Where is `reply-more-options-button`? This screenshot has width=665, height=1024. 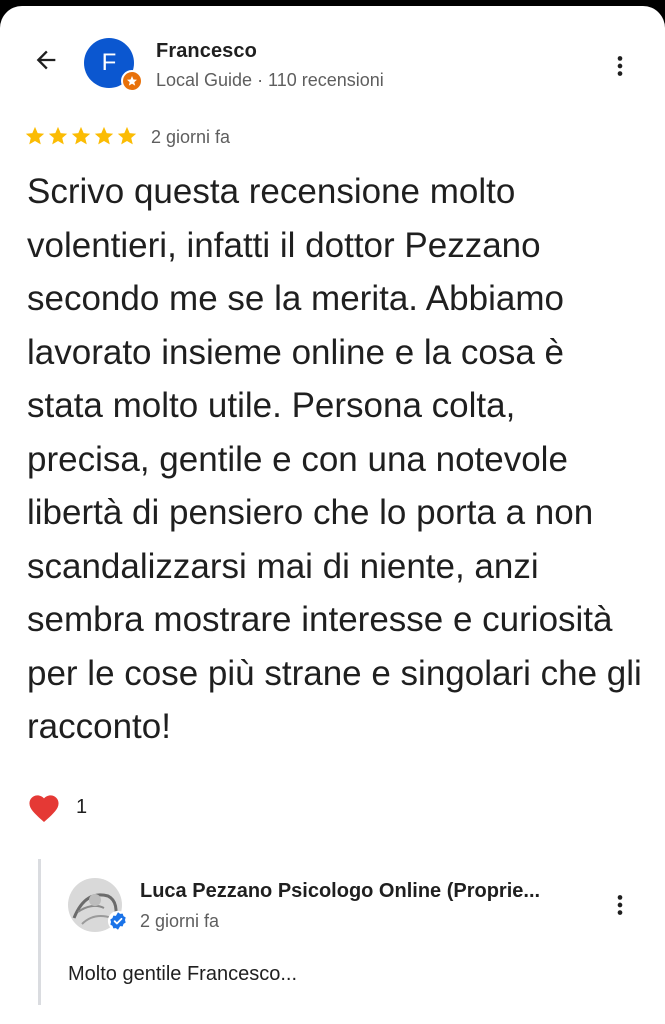 reply-more-options-button is located at coordinates (620, 905).